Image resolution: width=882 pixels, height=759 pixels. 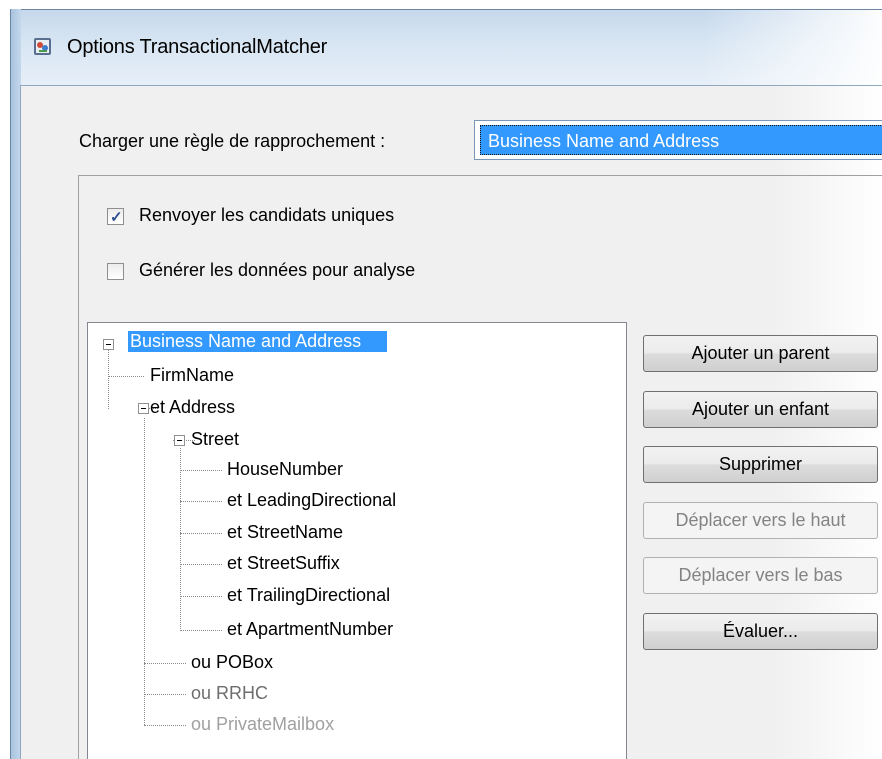 I want to click on load-rule-label: Charger une règle de rapprochement :, so click(x=232, y=141).